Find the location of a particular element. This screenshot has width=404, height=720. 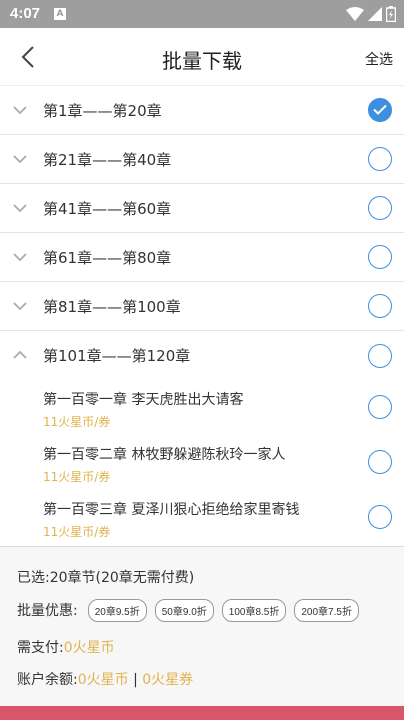

status-time: 4:07 is located at coordinates (25, 13).